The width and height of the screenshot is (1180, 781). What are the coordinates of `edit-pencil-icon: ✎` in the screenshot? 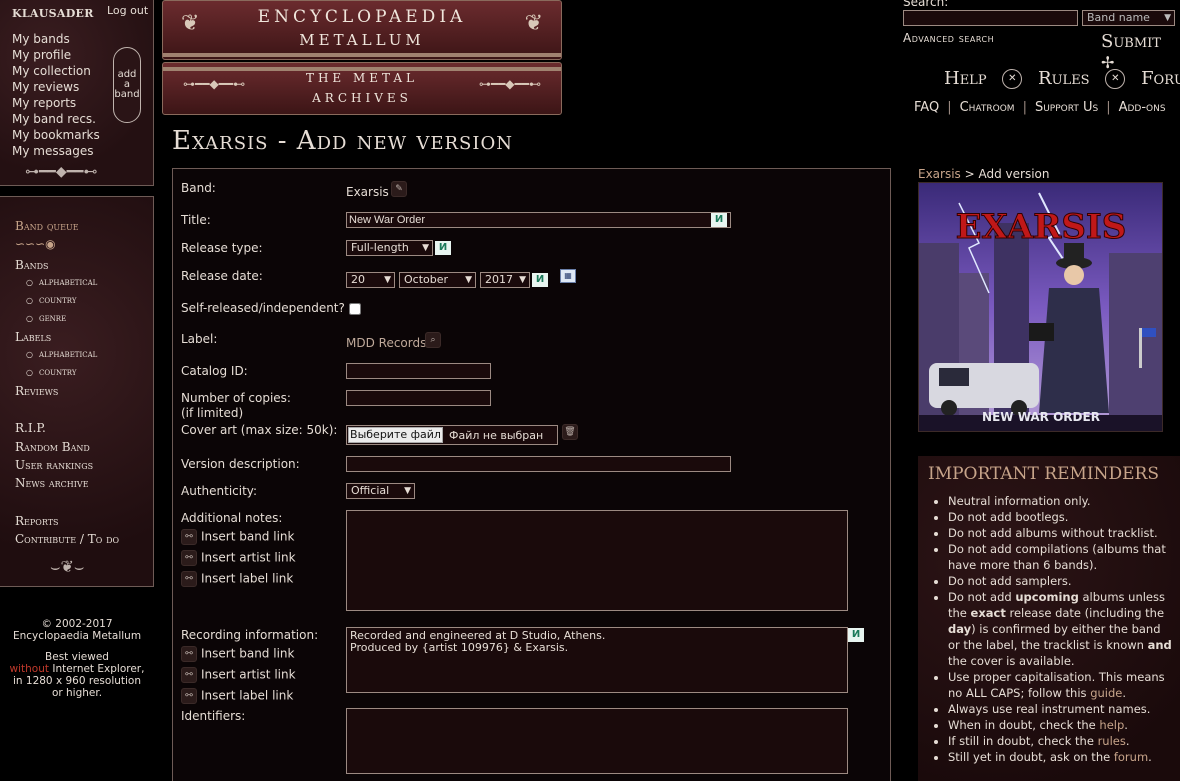 It's located at (399, 189).